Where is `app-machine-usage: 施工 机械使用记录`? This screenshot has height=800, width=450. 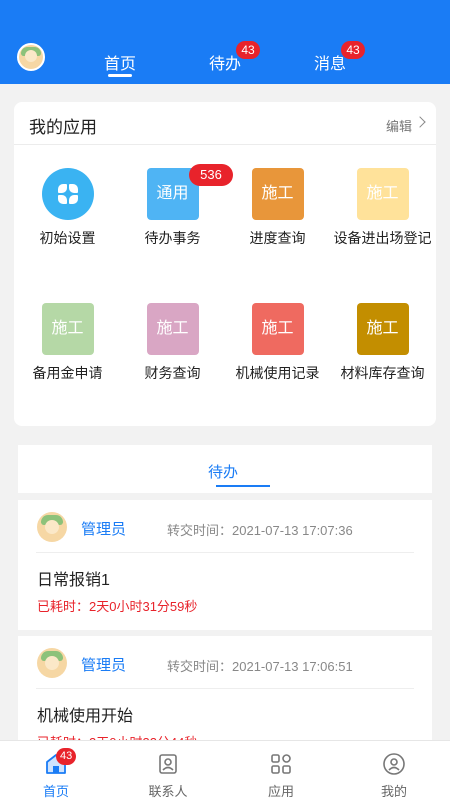
app-machine-usage: 施工 机械使用记录 is located at coordinates (277, 343).